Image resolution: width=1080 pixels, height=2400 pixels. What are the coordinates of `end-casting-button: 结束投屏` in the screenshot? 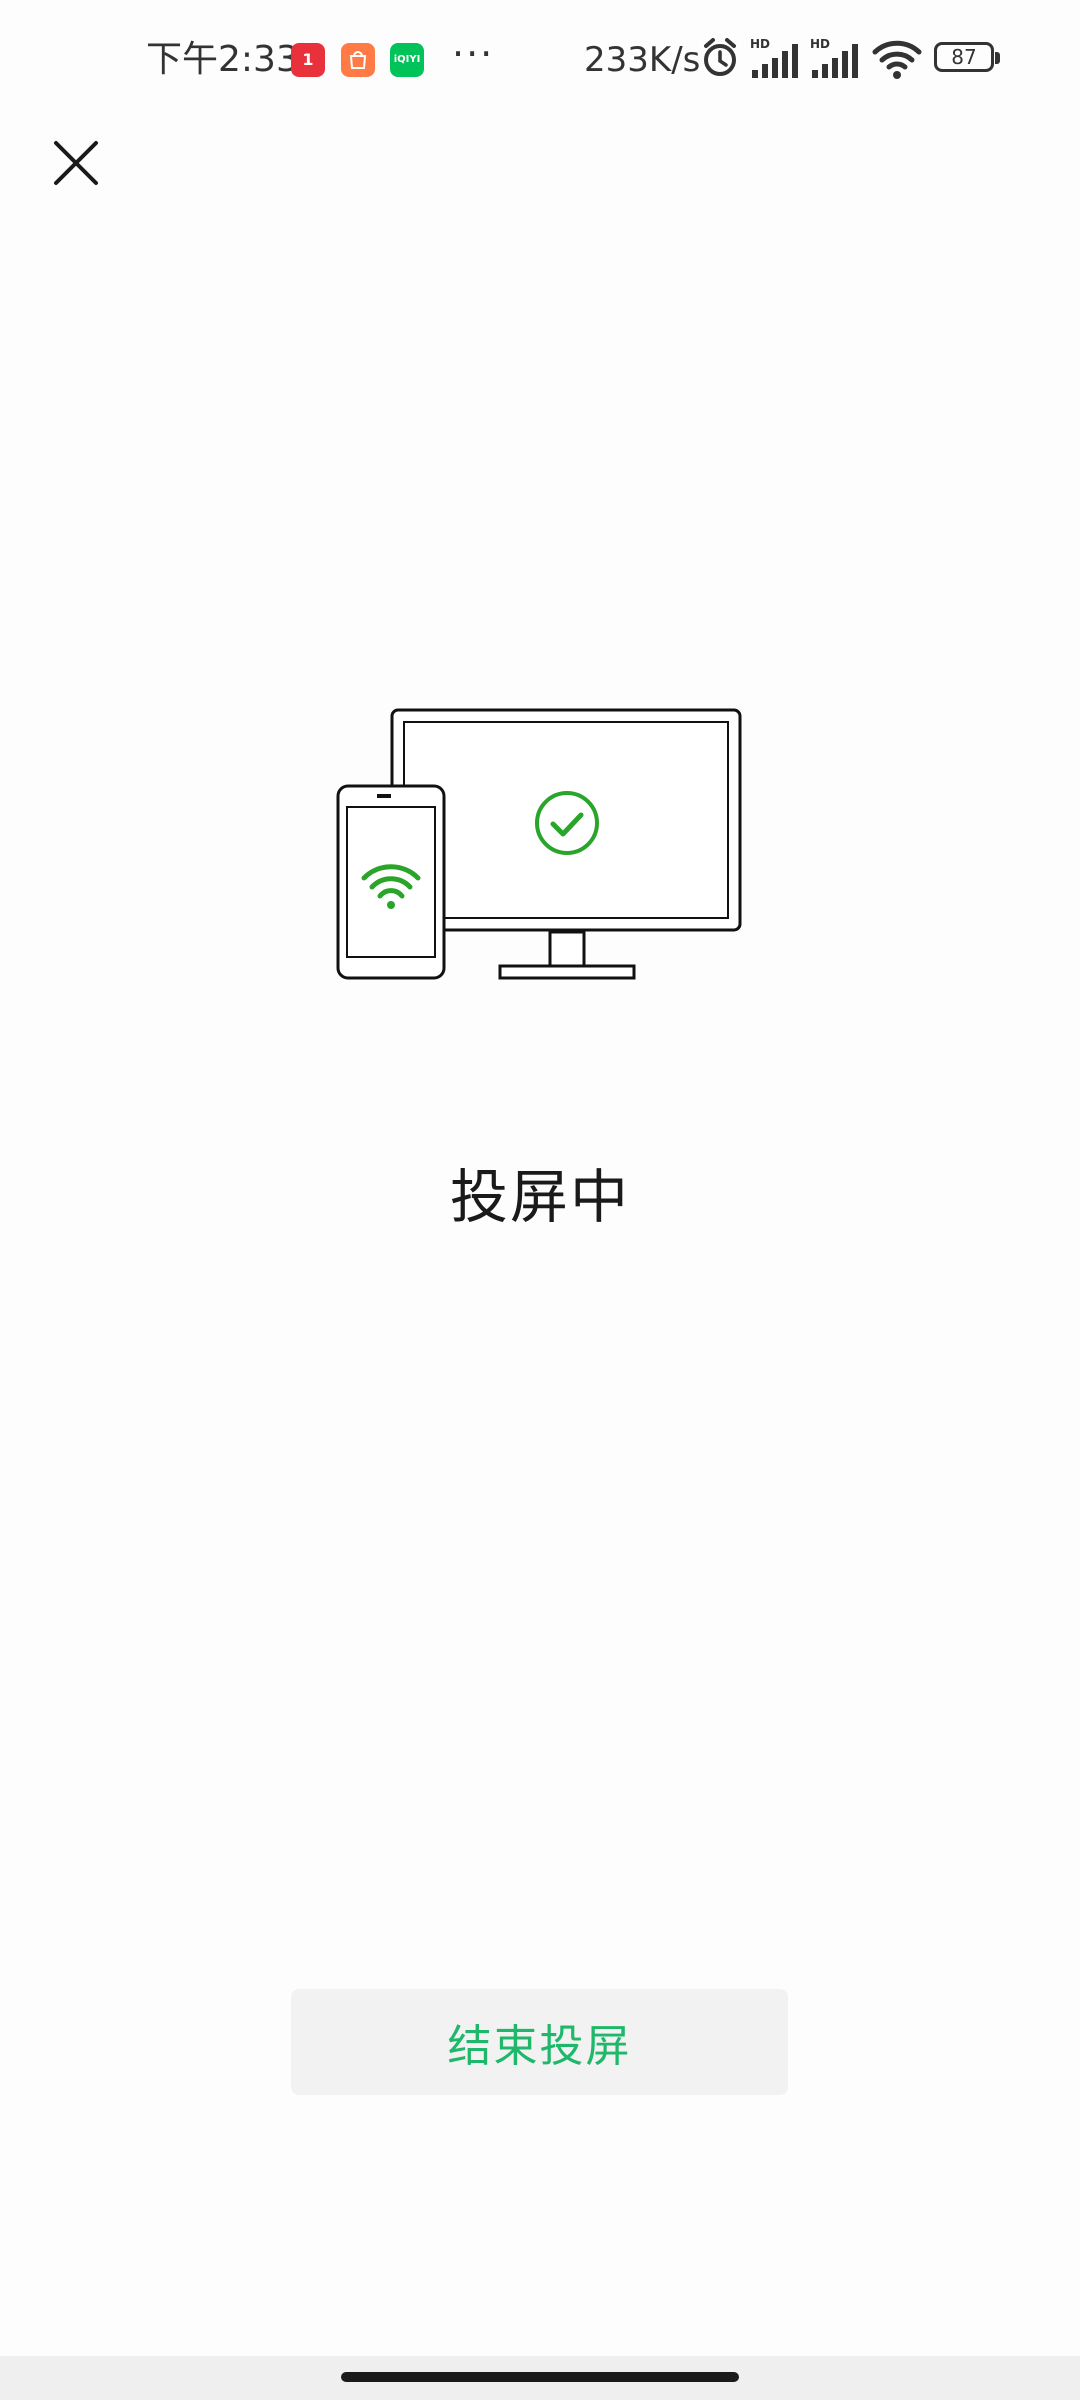 It's located at (539, 2042).